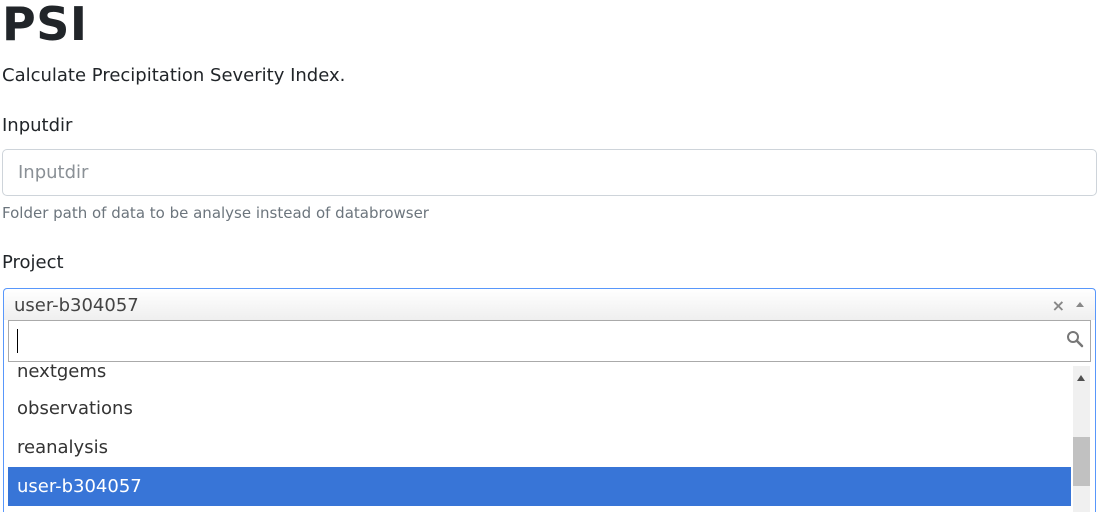 The image size is (1101, 512). Describe the element at coordinates (539, 408) in the screenshot. I see `option-observations: observations` at that location.